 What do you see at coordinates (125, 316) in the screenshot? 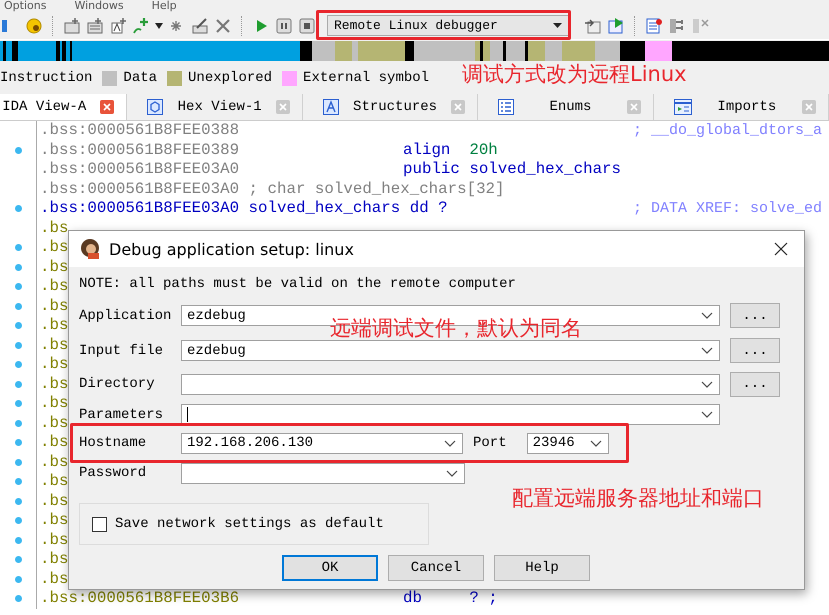
I see `field-label: Application` at bounding box center [125, 316].